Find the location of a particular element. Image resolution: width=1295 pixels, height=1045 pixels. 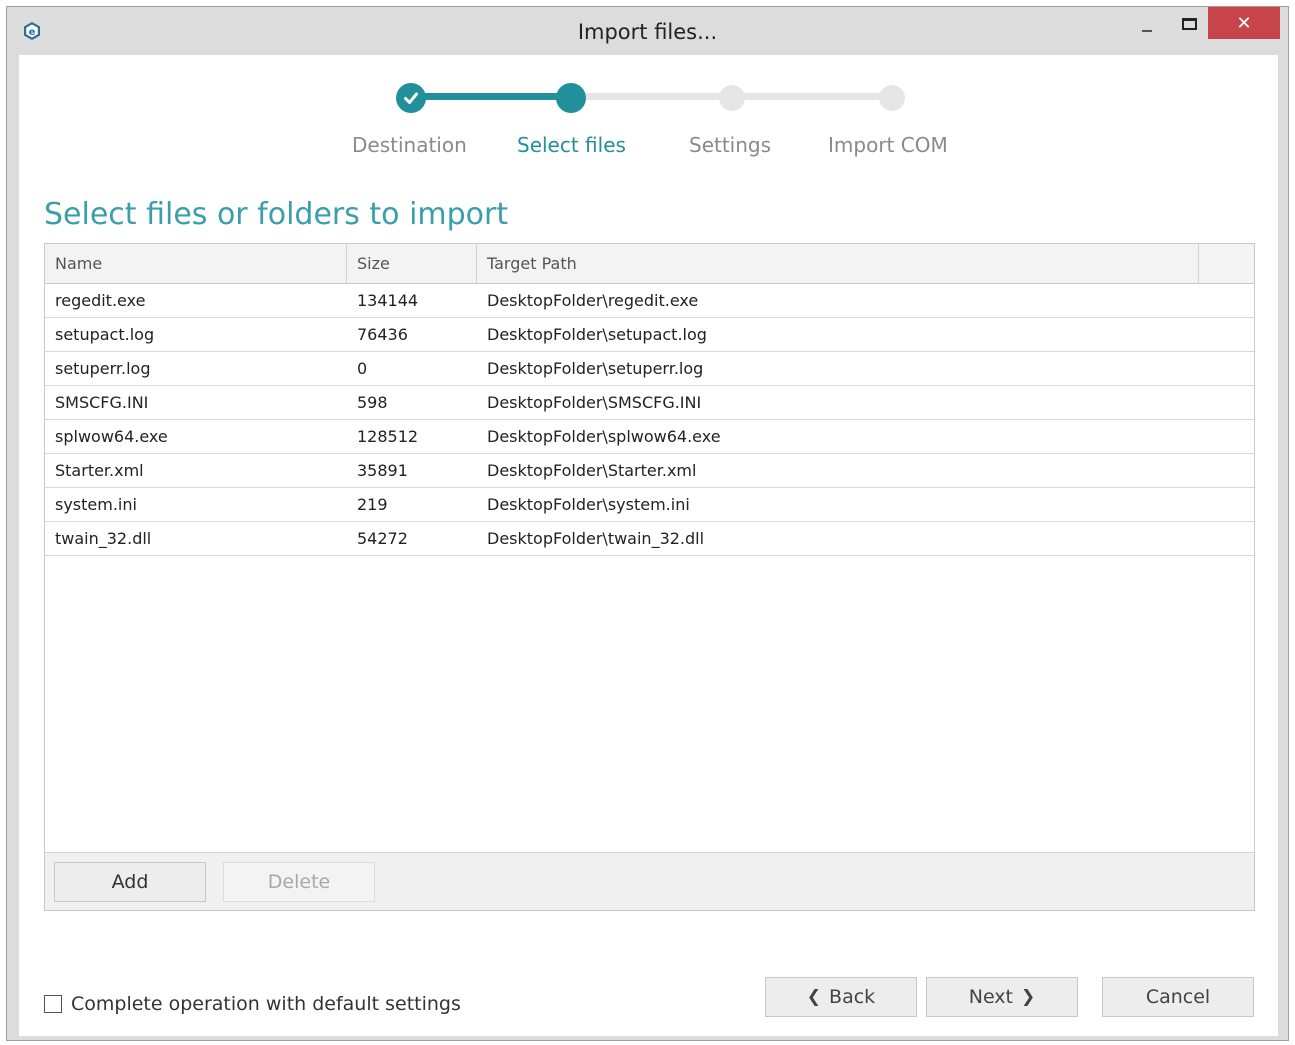

add-button: Add is located at coordinates (130, 882).